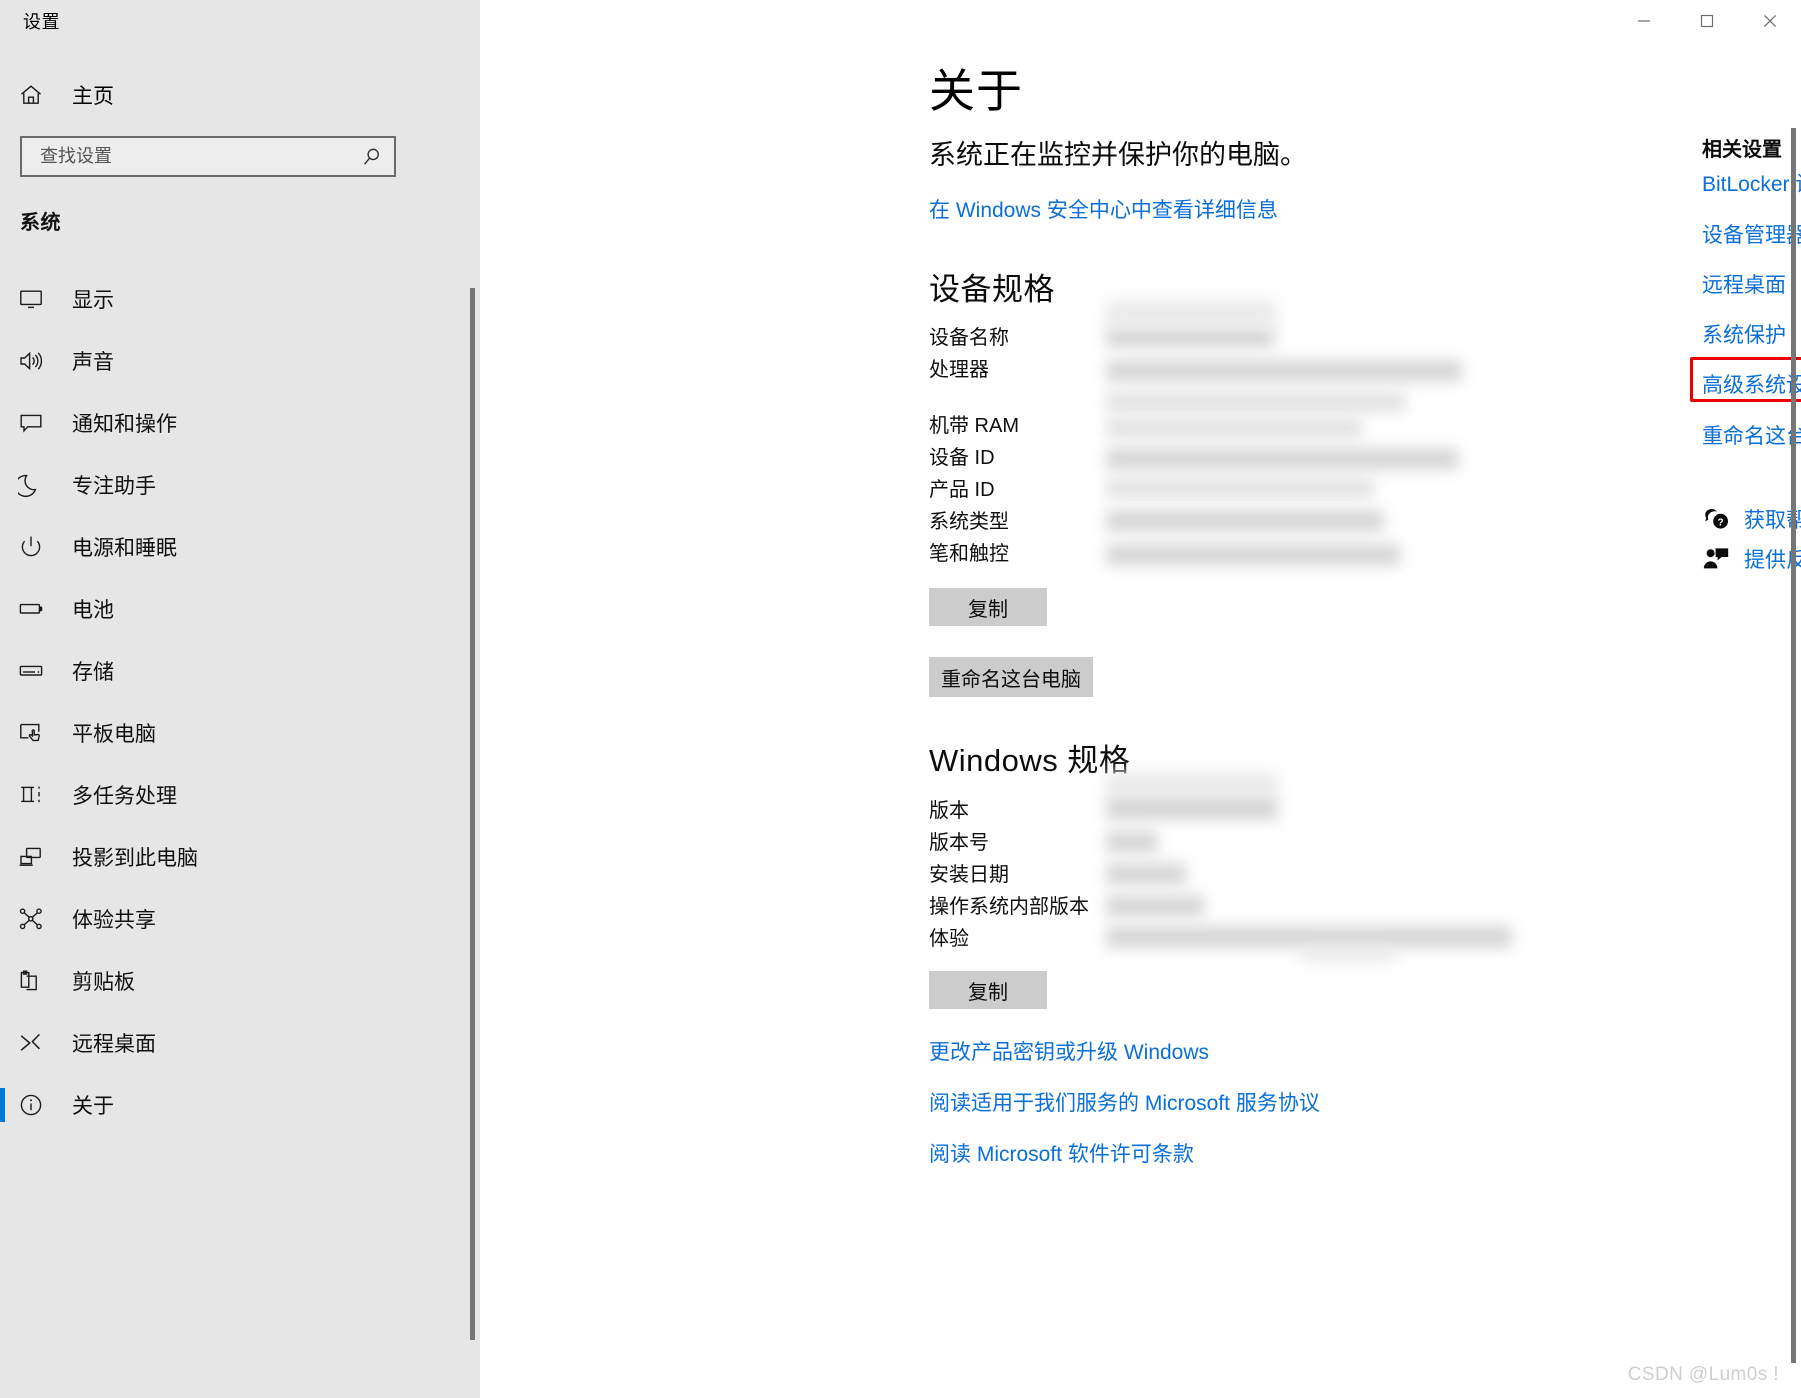 This screenshot has width=1801, height=1398. Describe the element at coordinates (93, 300) in the screenshot. I see `sidebar-item-label: 显示` at that location.